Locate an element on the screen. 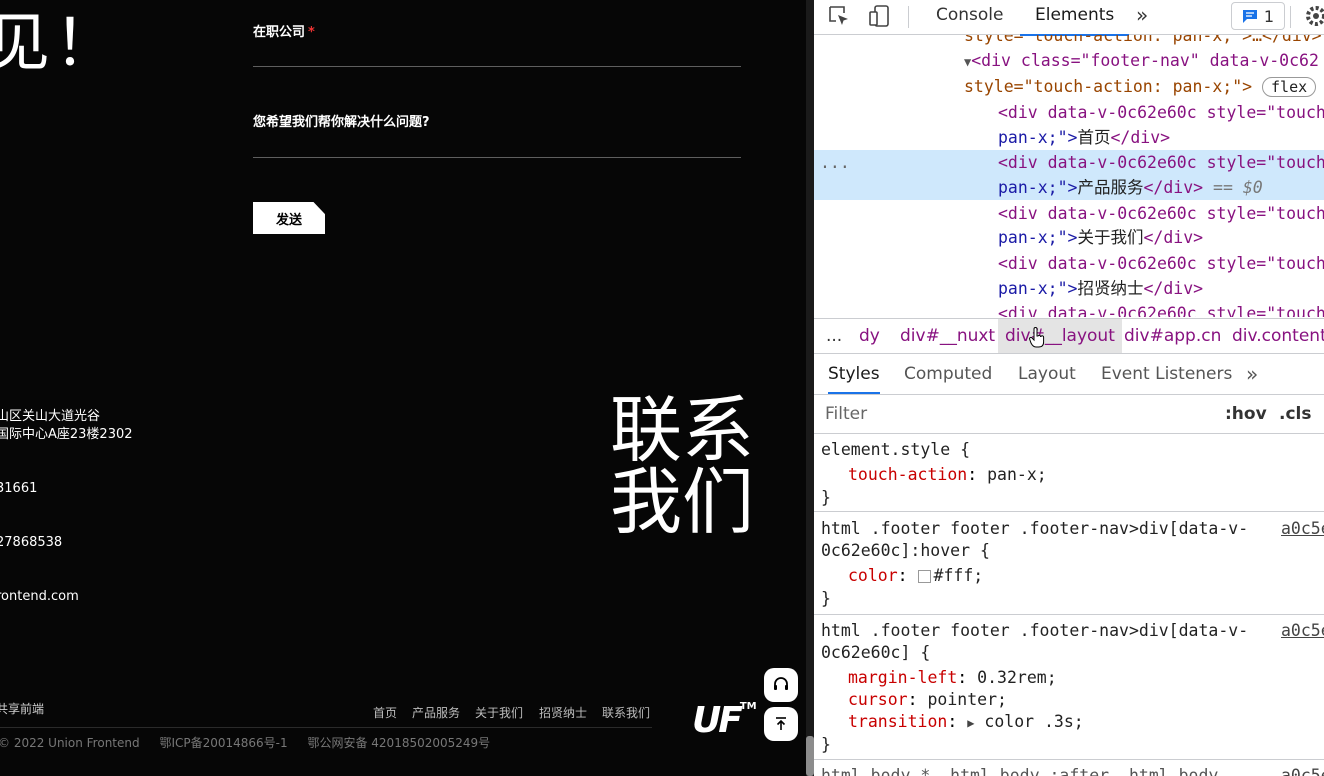  dom-line: style="touch-action: pan-x;">…</div> is located at coordinates (1143, 41).